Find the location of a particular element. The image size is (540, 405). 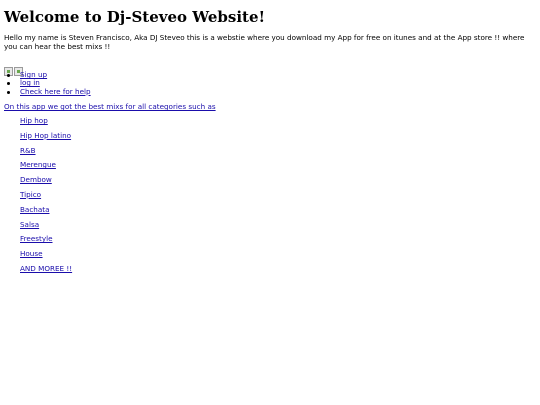

category-item: Merengue is located at coordinates (46, 167).